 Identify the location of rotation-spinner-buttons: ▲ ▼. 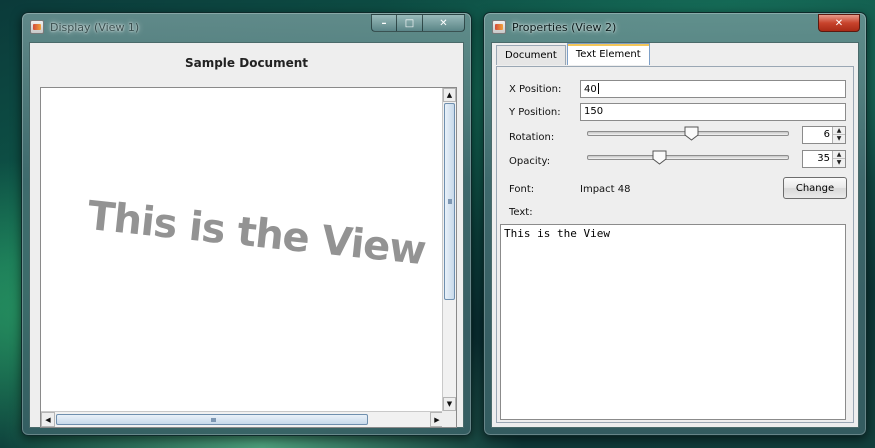
(838, 135).